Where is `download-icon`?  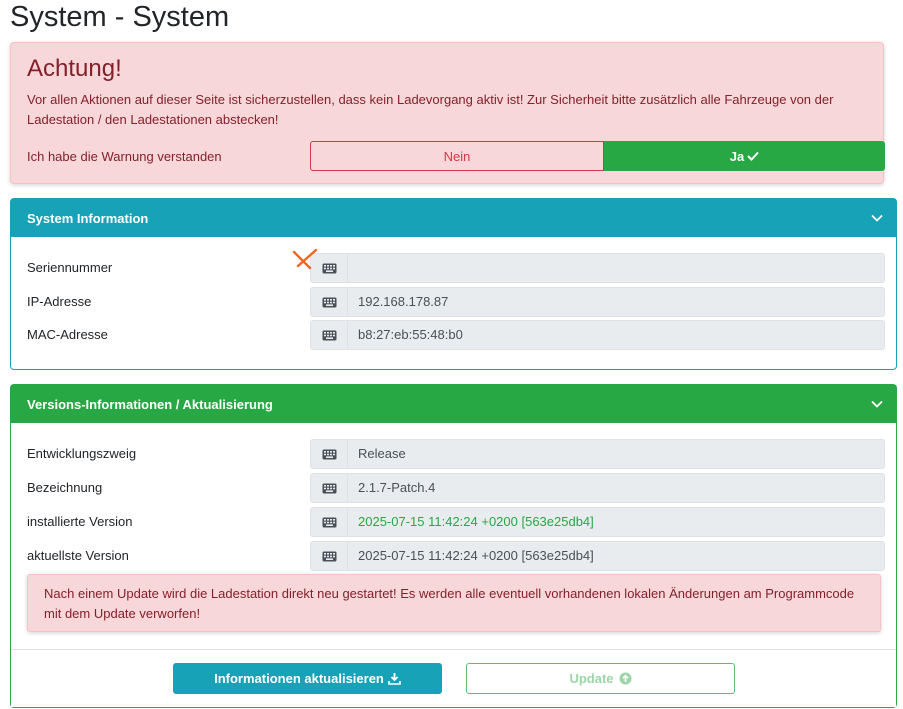 download-icon is located at coordinates (394, 679).